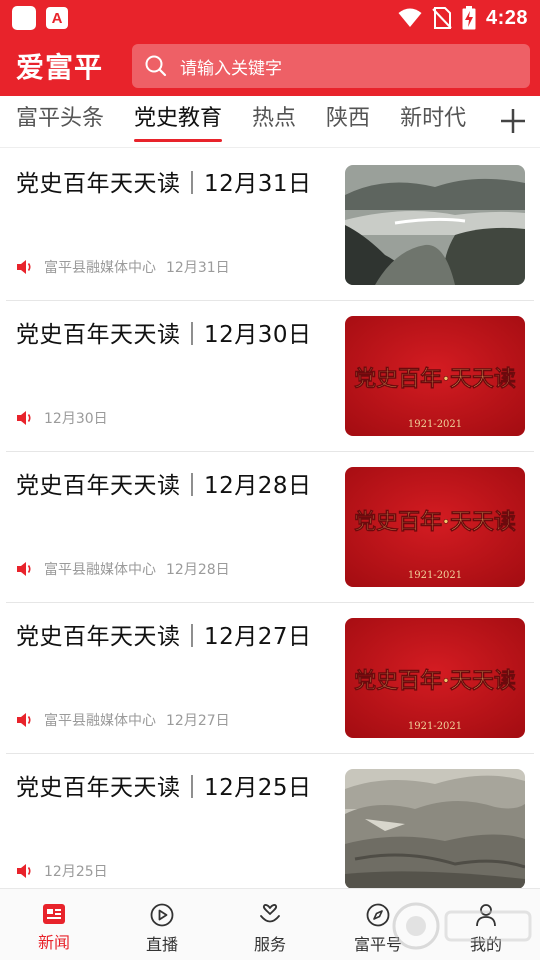  I want to click on nav-news-label: 新闻, so click(53, 942).